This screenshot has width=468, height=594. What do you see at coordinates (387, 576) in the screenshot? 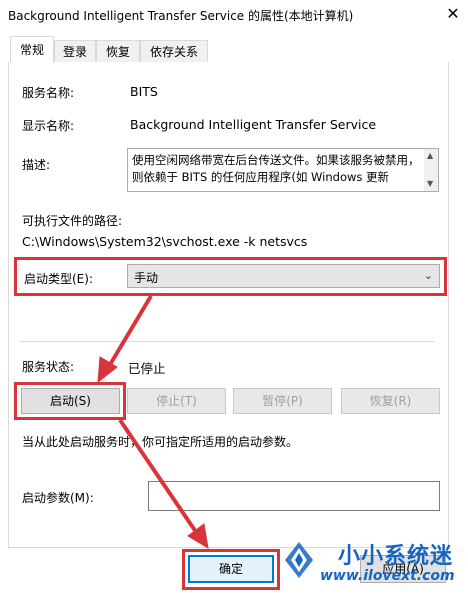
I see `watermark-url: www.ilovext.com` at bounding box center [387, 576].